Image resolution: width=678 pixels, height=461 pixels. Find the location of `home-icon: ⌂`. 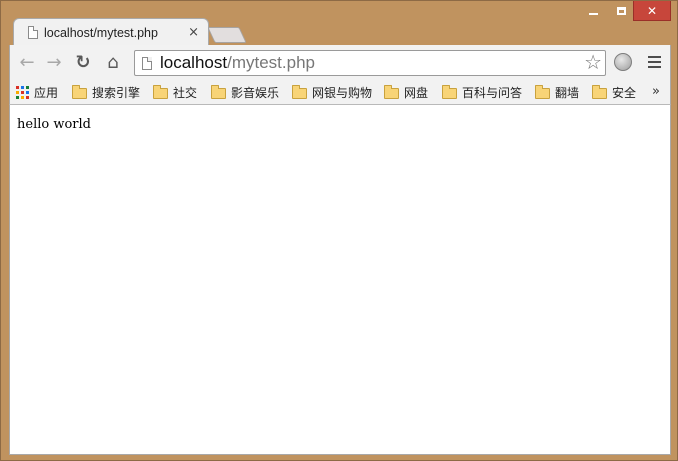

home-icon: ⌂ is located at coordinates (113, 62).